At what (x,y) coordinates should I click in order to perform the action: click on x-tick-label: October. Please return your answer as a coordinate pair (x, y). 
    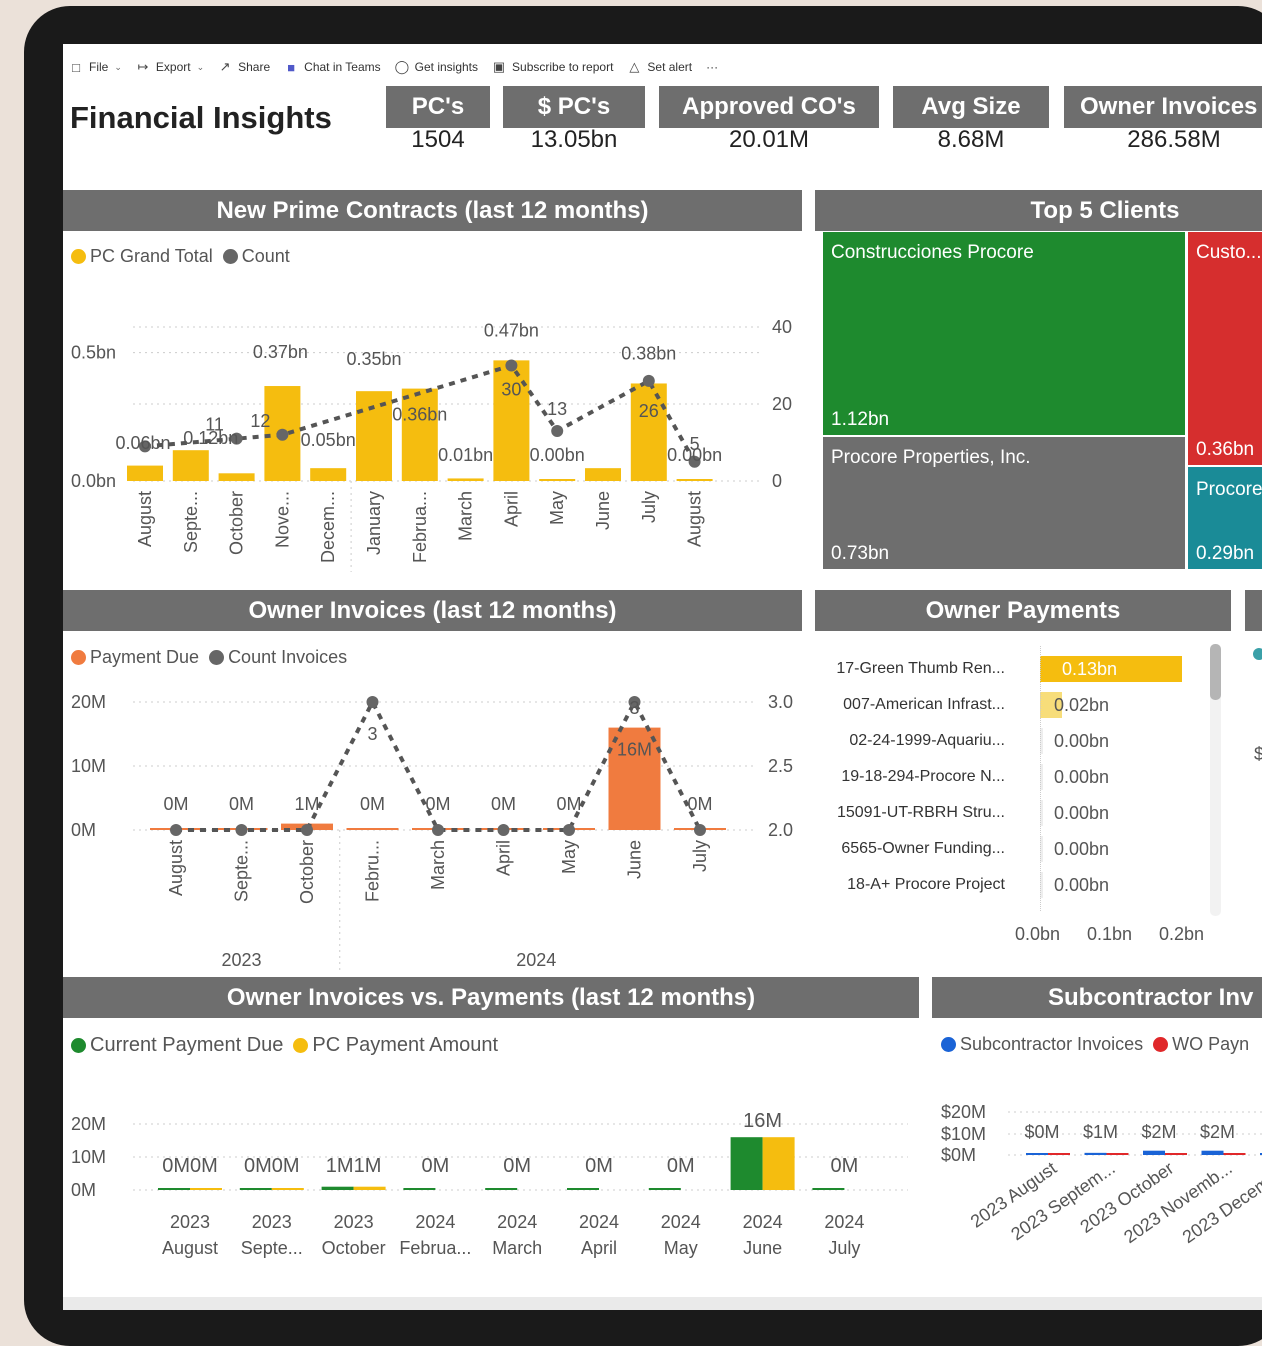
    Looking at the image, I should click on (354, 1248).